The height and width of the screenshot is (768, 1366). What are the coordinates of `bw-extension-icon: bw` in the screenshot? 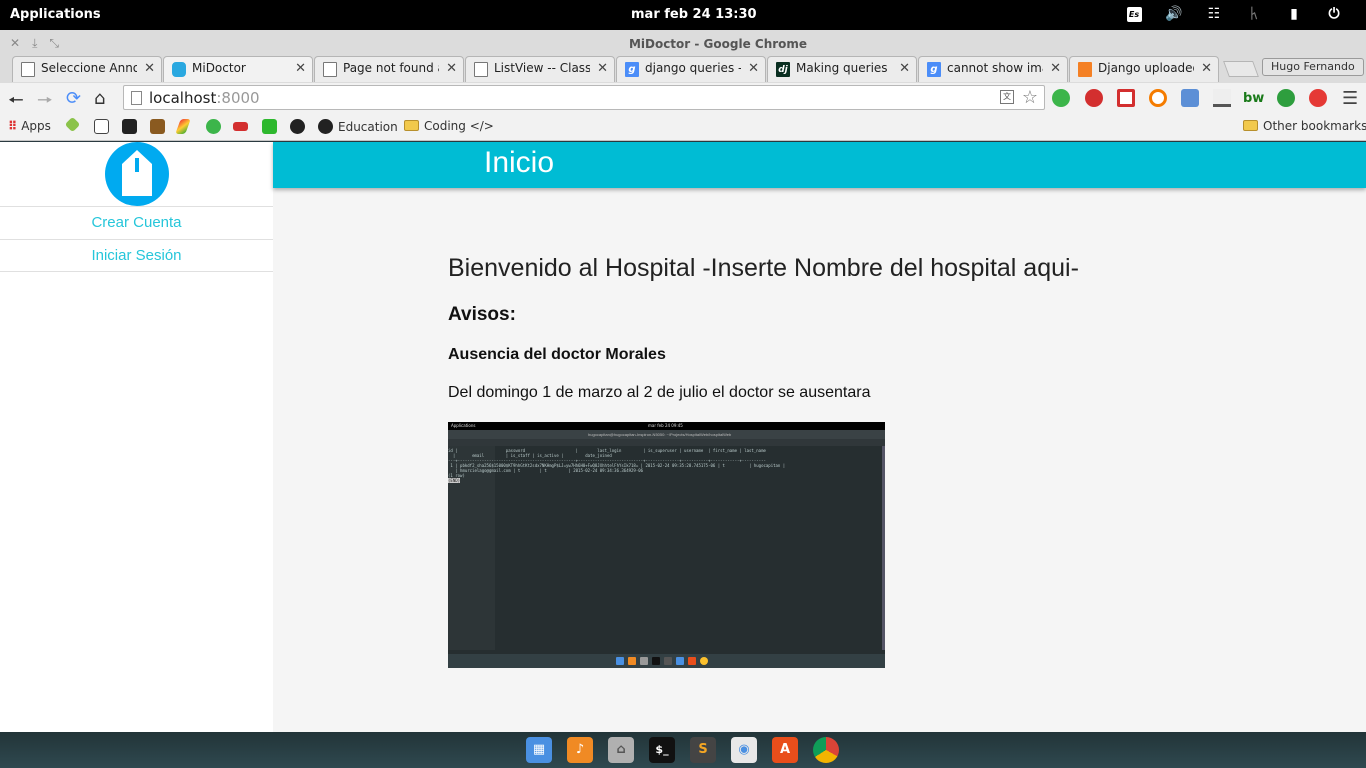 It's located at (1253, 98).